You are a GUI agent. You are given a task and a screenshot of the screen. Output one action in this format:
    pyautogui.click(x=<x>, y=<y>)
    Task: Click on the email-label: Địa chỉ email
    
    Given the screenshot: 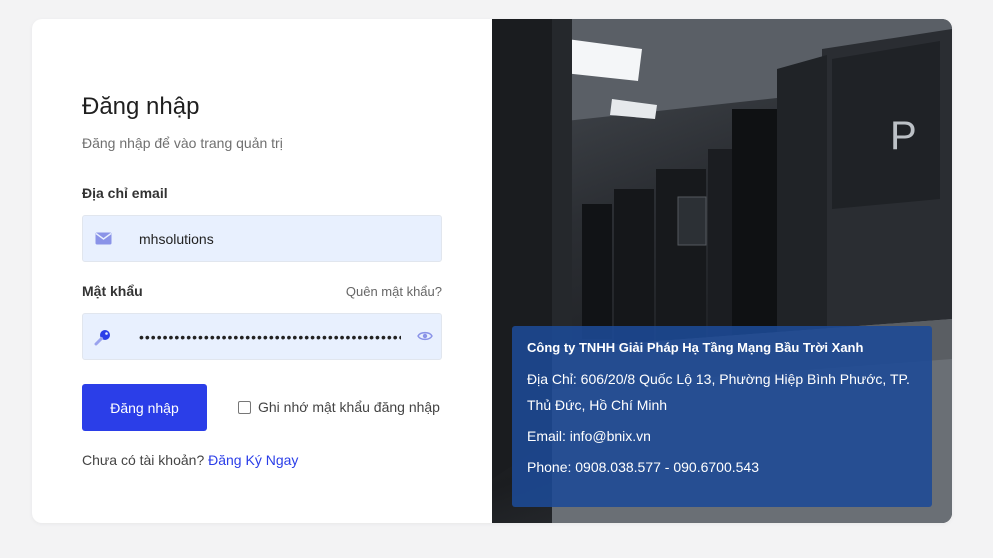 What is the action you would take?
    pyautogui.click(x=125, y=193)
    